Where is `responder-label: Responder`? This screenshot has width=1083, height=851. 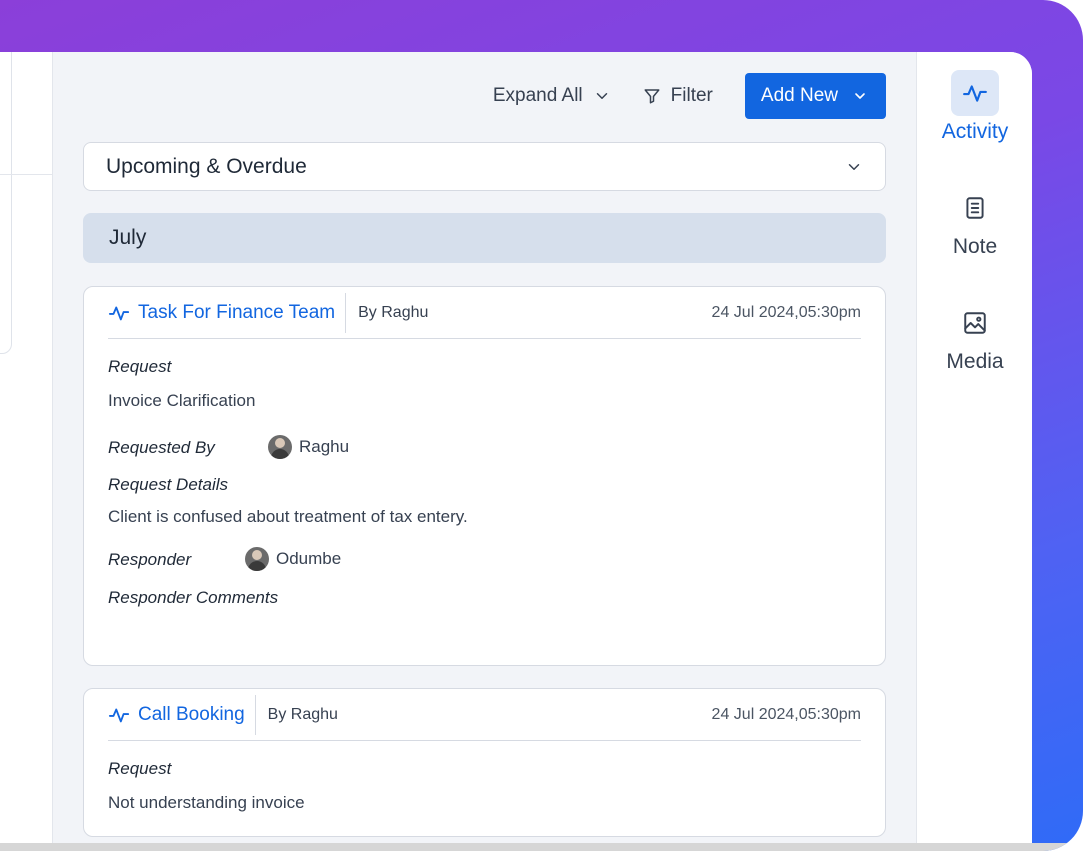 responder-label: Responder is located at coordinates (150, 559).